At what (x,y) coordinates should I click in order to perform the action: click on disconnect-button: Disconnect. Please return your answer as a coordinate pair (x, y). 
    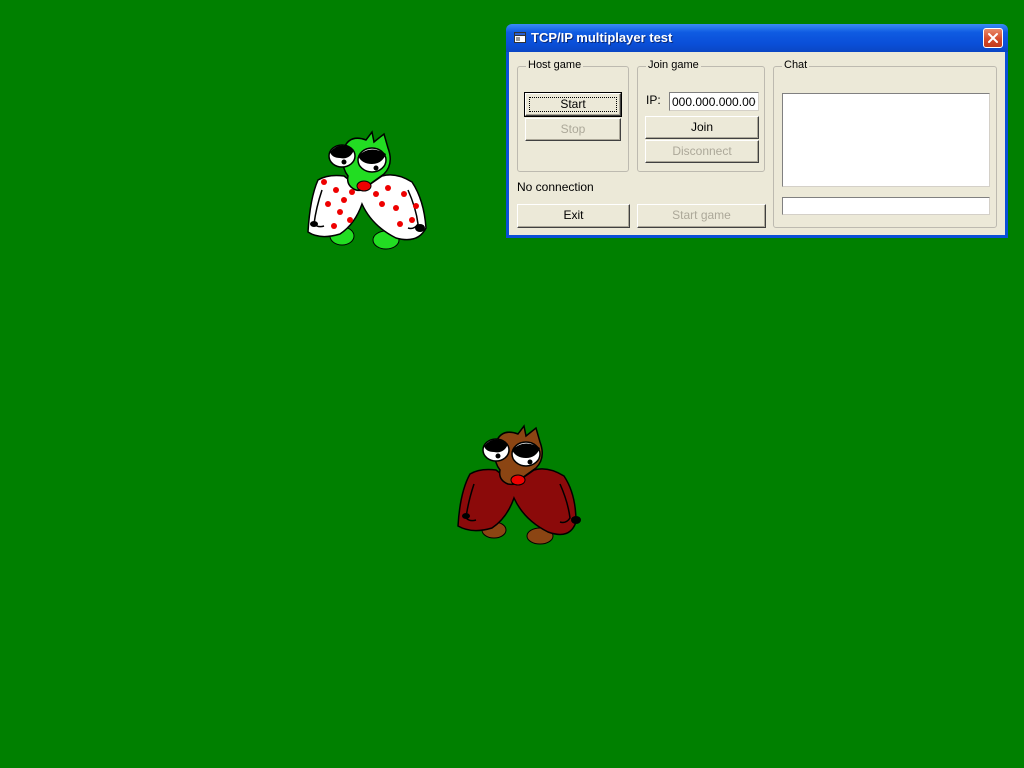
    Looking at the image, I should click on (702, 151).